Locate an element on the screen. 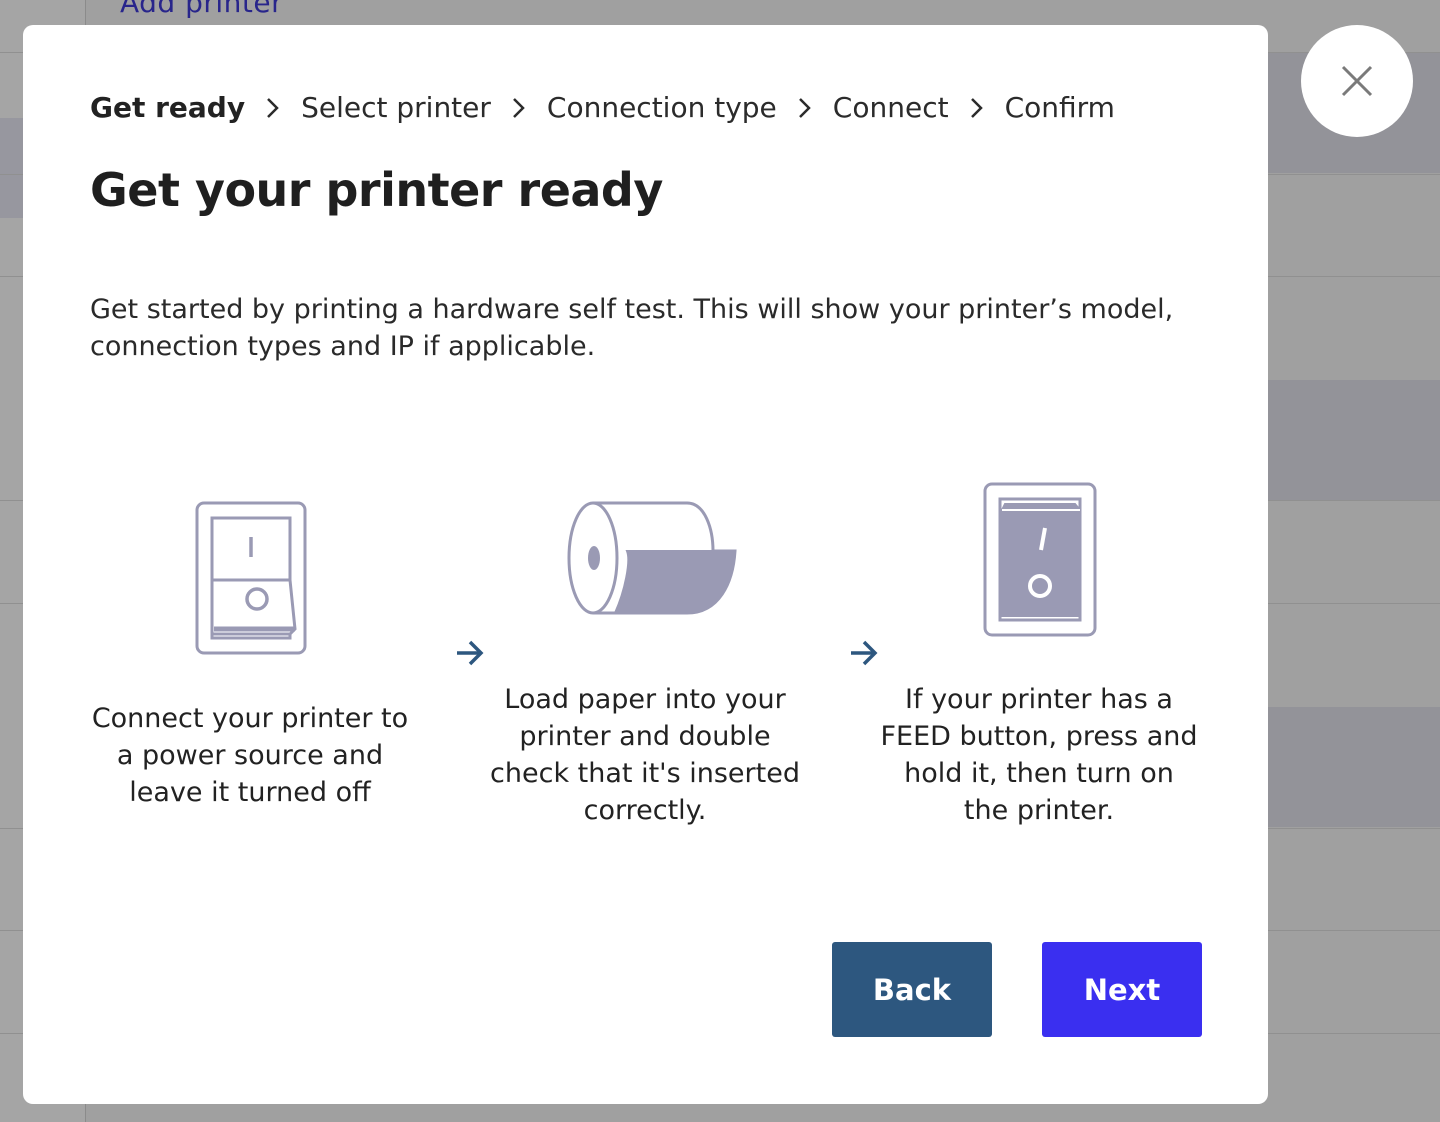 Image resolution: width=1440 pixels, height=1122 pixels. step-text-line: correctly. is located at coordinates (645, 810).